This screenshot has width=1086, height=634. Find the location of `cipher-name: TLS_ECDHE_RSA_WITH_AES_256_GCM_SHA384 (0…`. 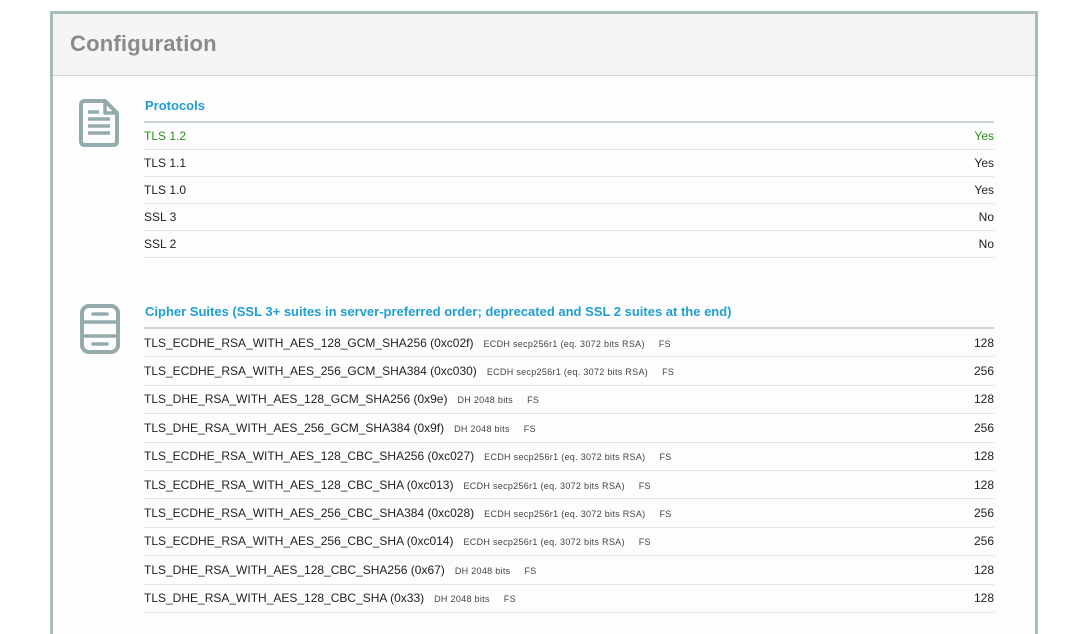

cipher-name: TLS_ECDHE_RSA_WITH_AES_256_GCM_SHA384 (0… is located at coordinates (310, 371).